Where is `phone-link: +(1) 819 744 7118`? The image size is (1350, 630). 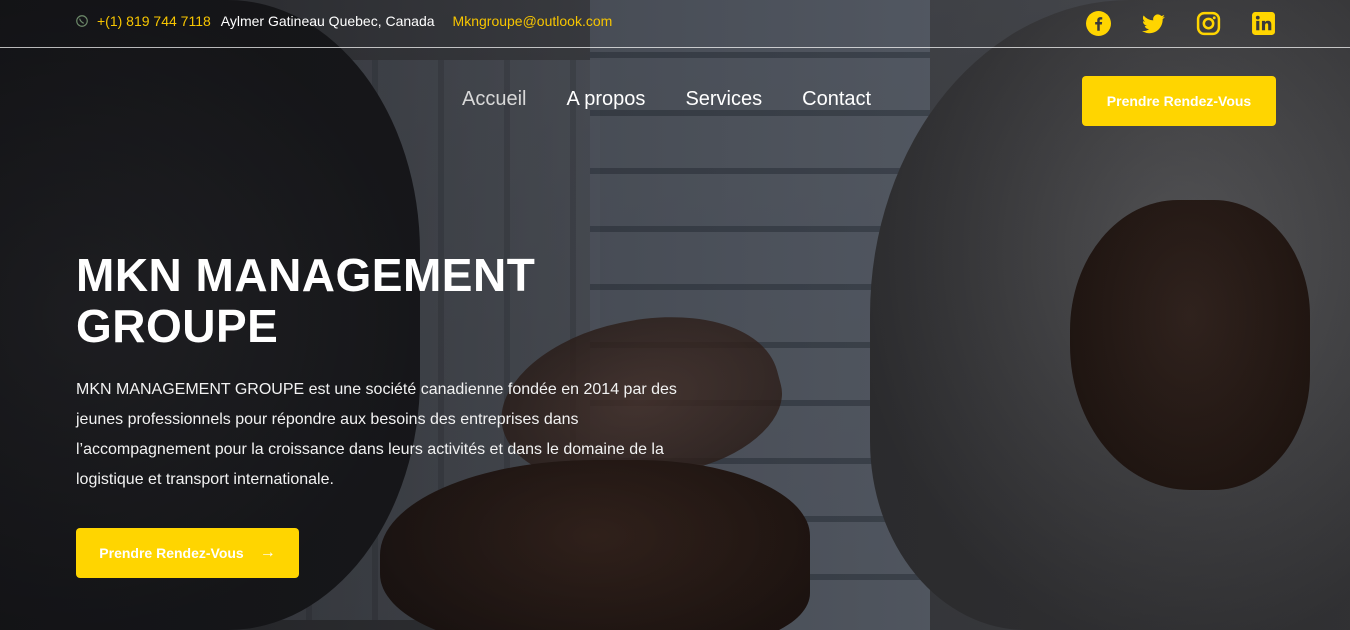 phone-link: +(1) 819 744 7118 is located at coordinates (154, 21).